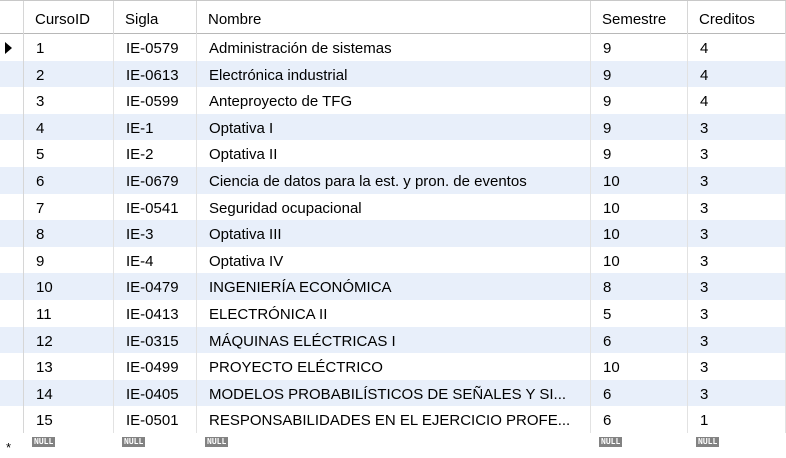 The image size is (786, 458). I want to click on table-row: 7 IE-0541 Seguridad ocupacional 10 3, so click(393, 207).